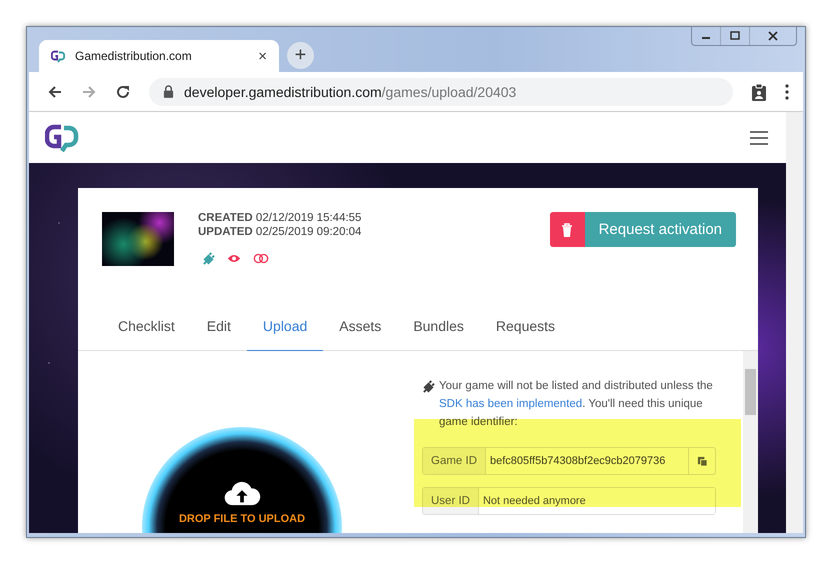  I want to click on updated-date: UPDATED 02/25/2019 09:20:04, so click(280, 232).